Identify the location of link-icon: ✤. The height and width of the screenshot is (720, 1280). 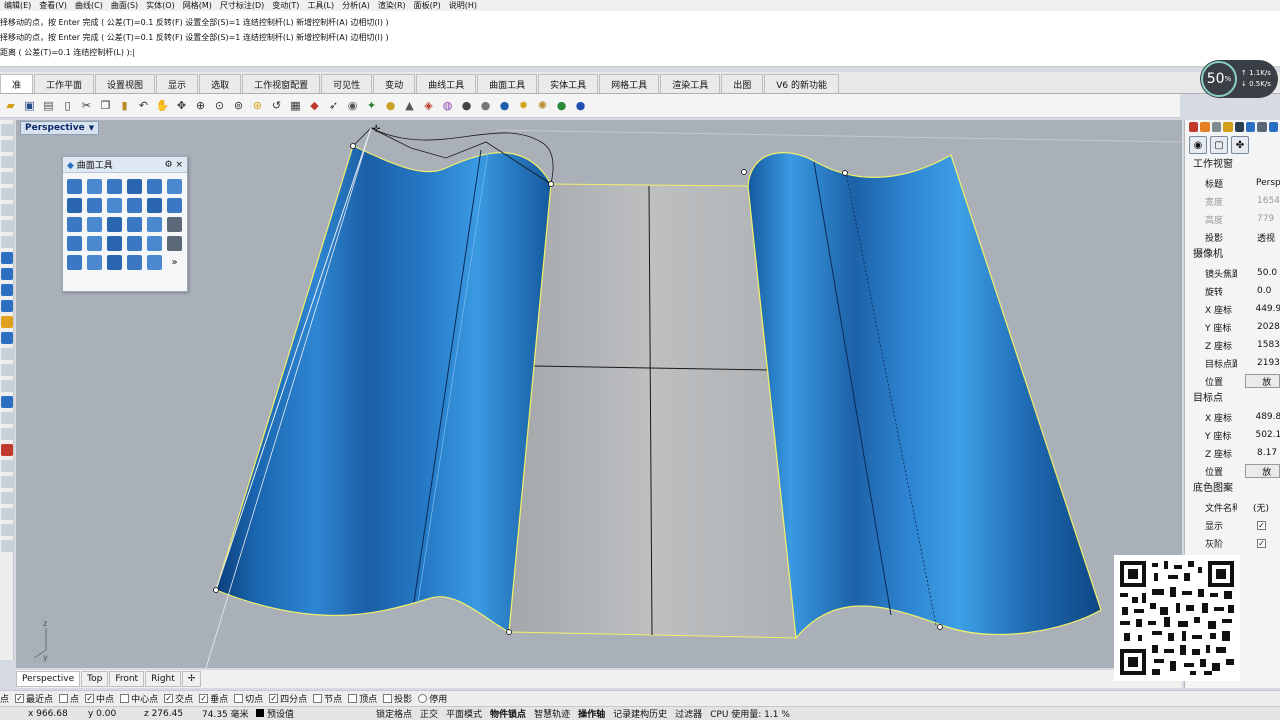
(1240, 145).